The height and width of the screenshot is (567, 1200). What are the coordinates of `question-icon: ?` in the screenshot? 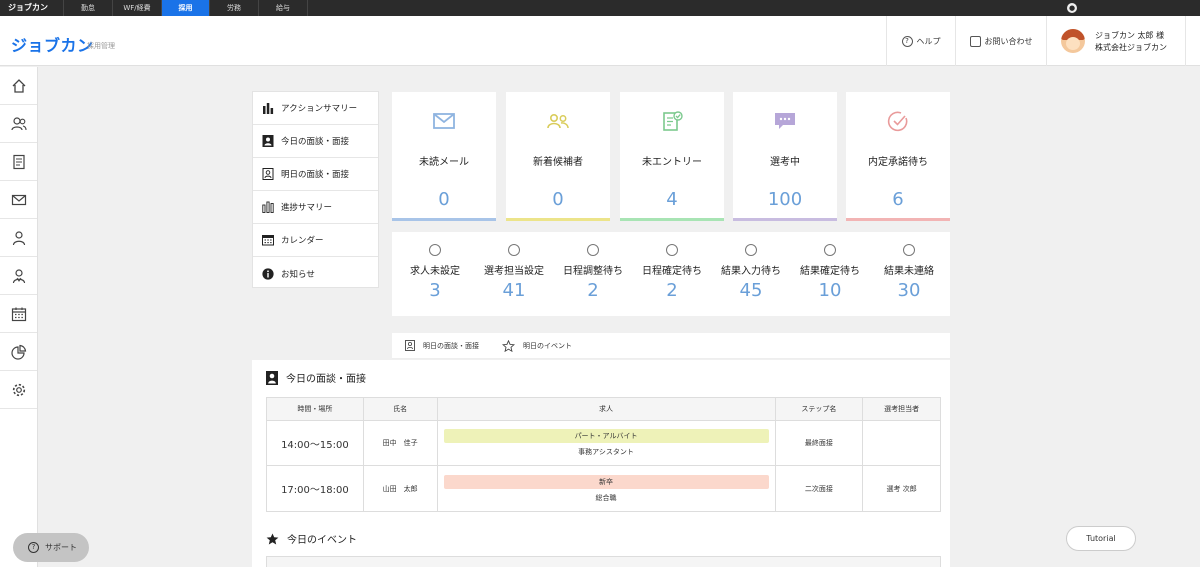 It's located at (33, 547).